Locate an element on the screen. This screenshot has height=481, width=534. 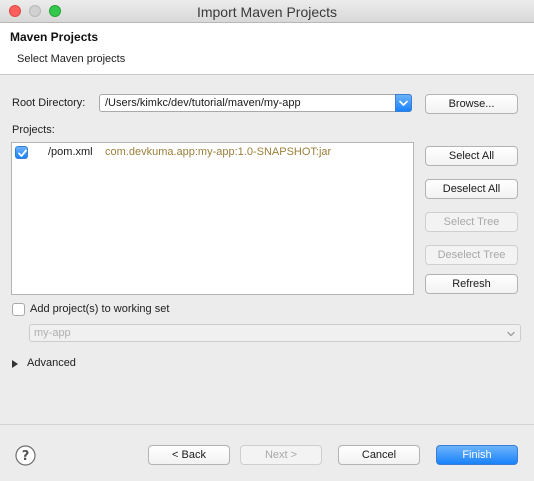
checkmark-icon is located at coordinates (22, 153).